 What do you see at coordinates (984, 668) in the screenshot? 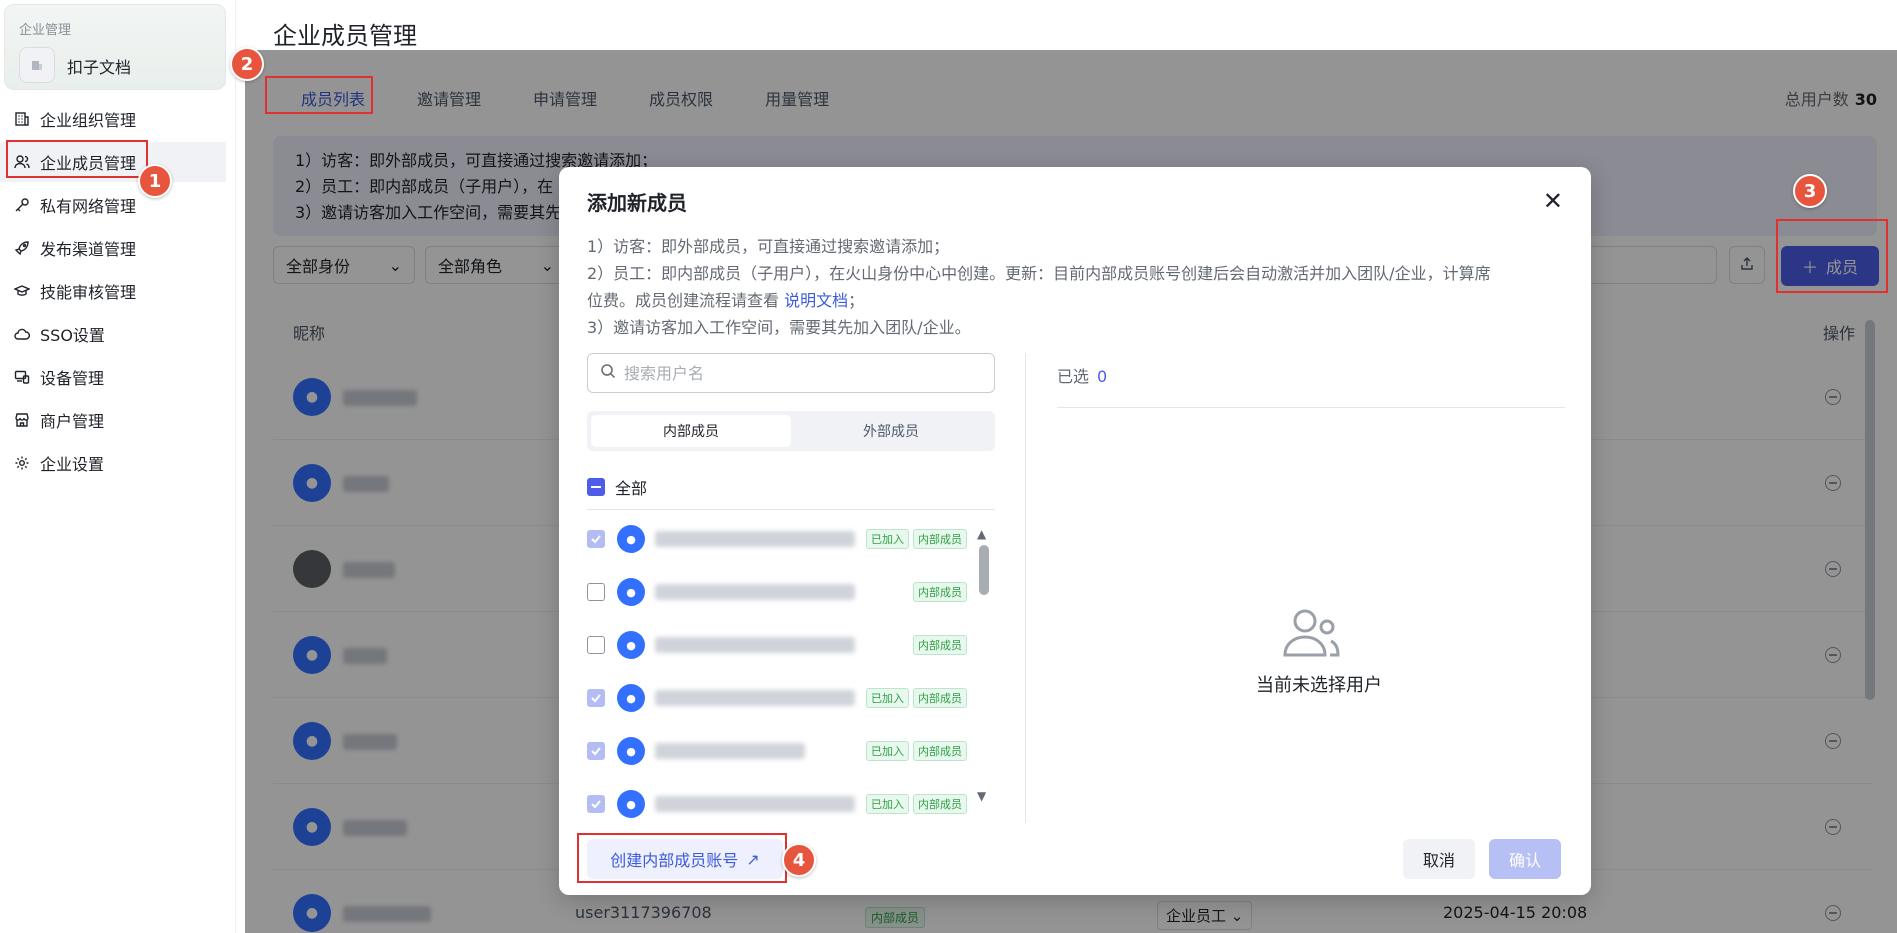
I see `member-list-scrollbar: ▲ ▼` at bounding box center [984, 668].